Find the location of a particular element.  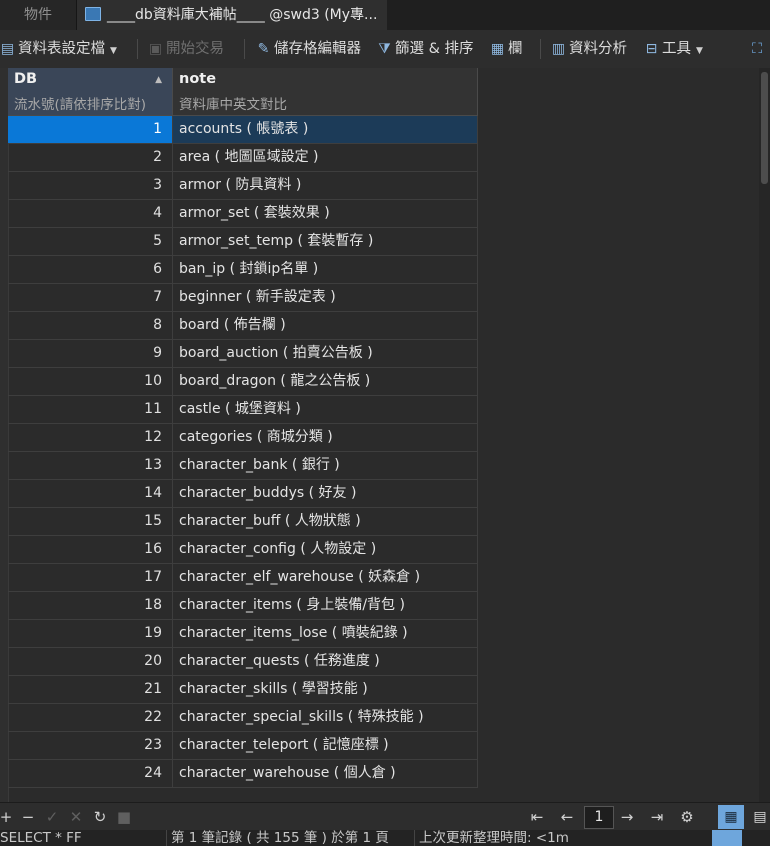

cell-db: 18 is located at coordinates (90, 605).